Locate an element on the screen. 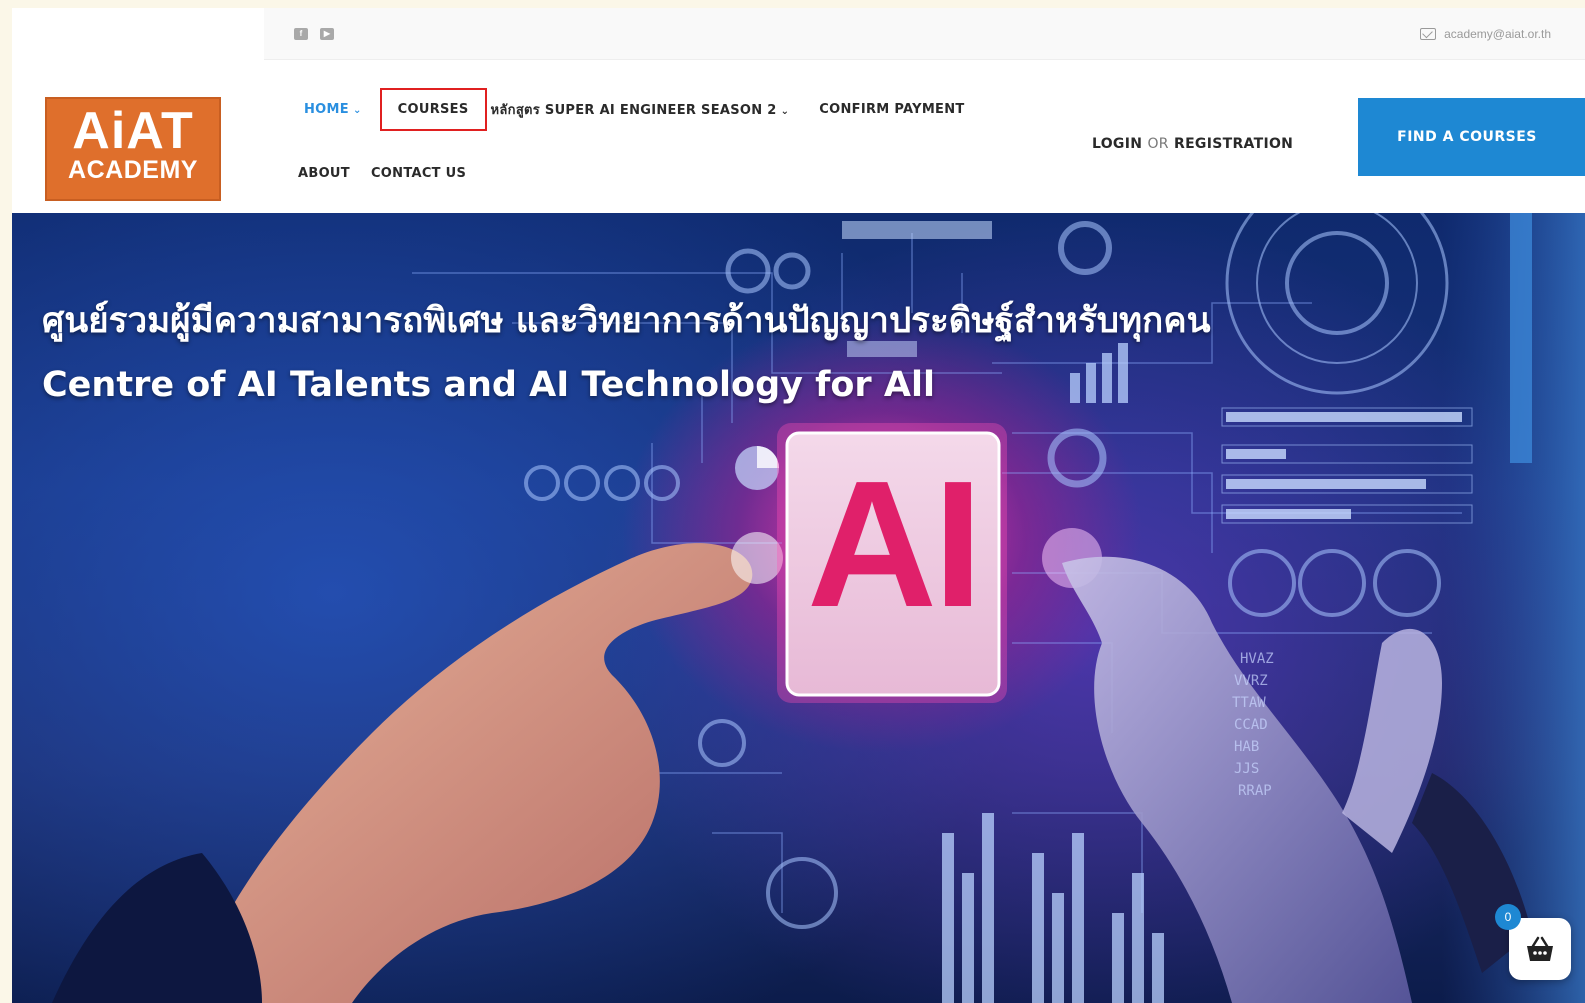 Image resolution: width=1585 pixels, height=1003 pixels. cart-button is located at coordinates (1540, 949).